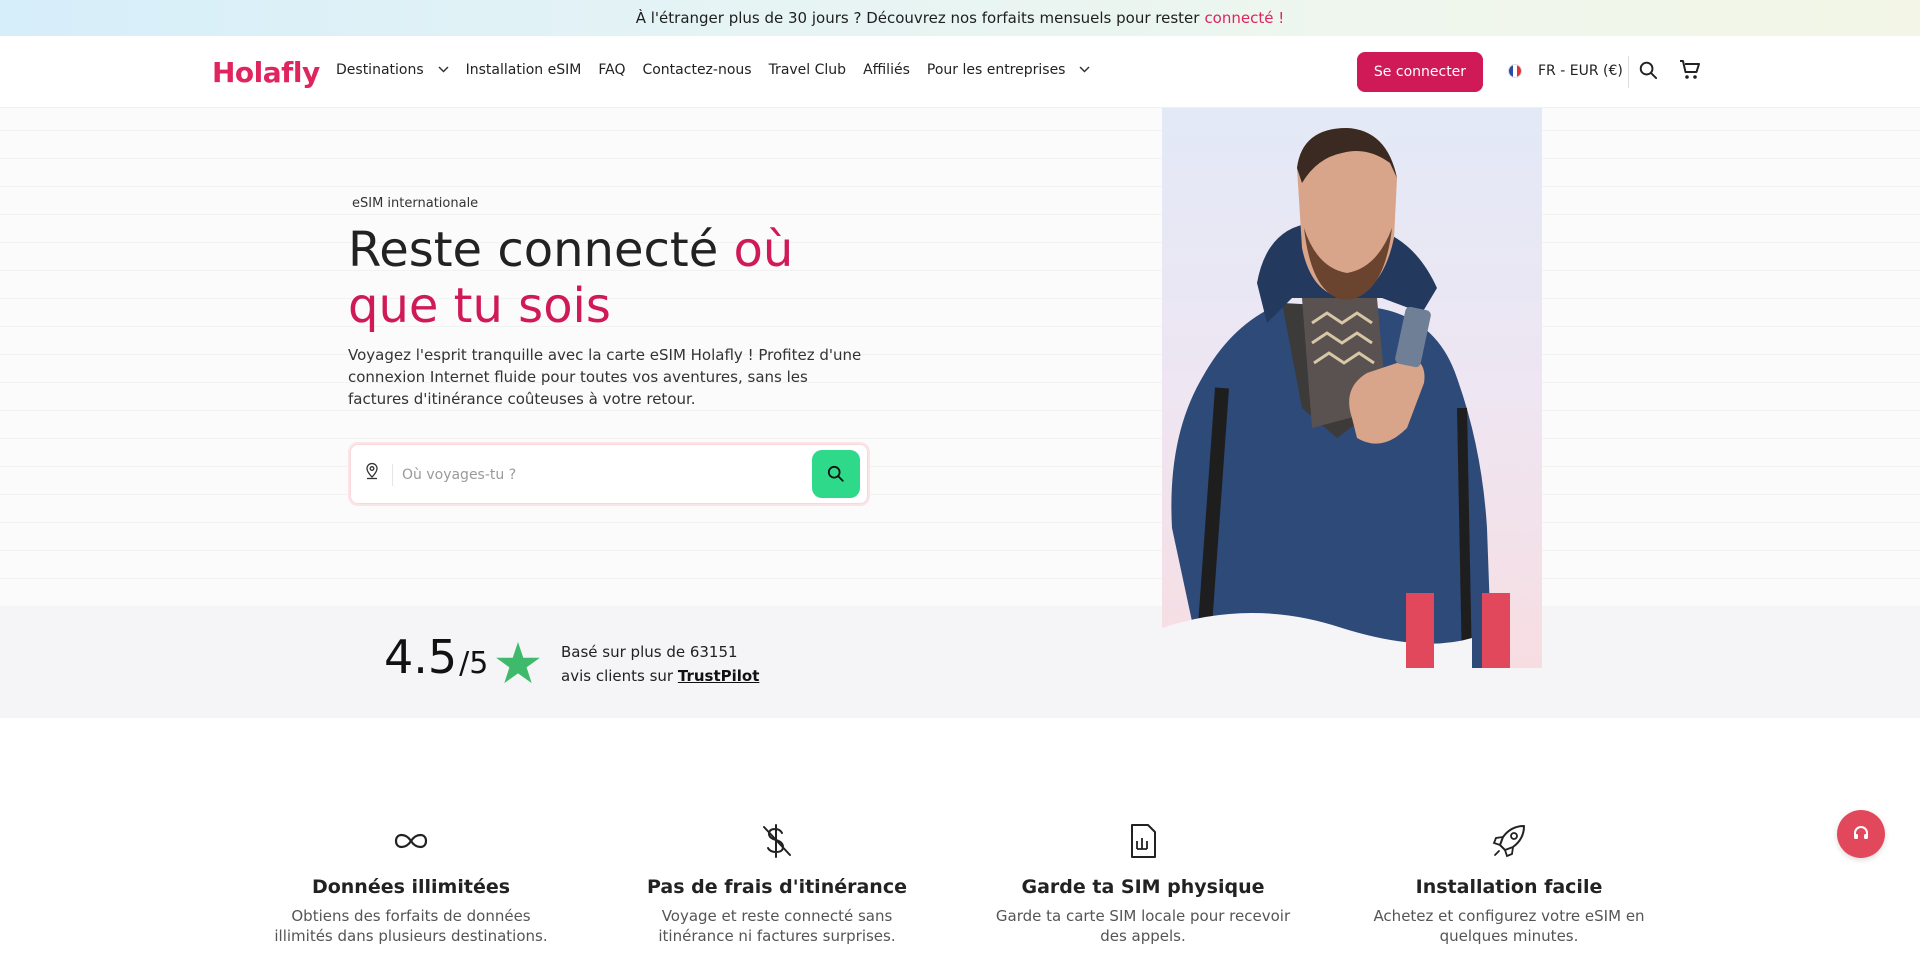 The image size is (1920, 957). I want to click on feature-title: Pas de frais d'itinérance, so click(777, 887).